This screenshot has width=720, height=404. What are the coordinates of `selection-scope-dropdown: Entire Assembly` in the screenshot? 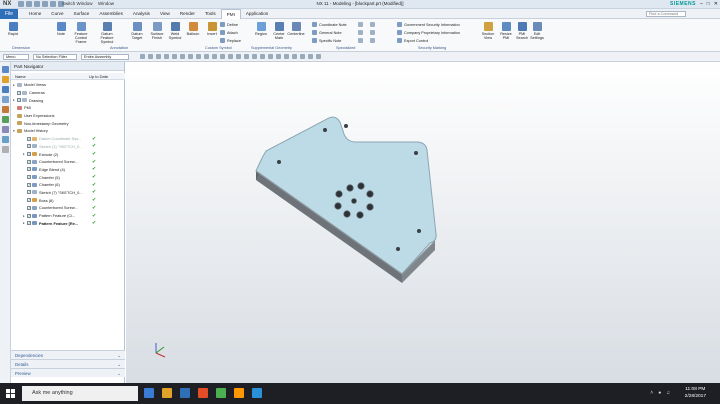 It's located at (105, 57).